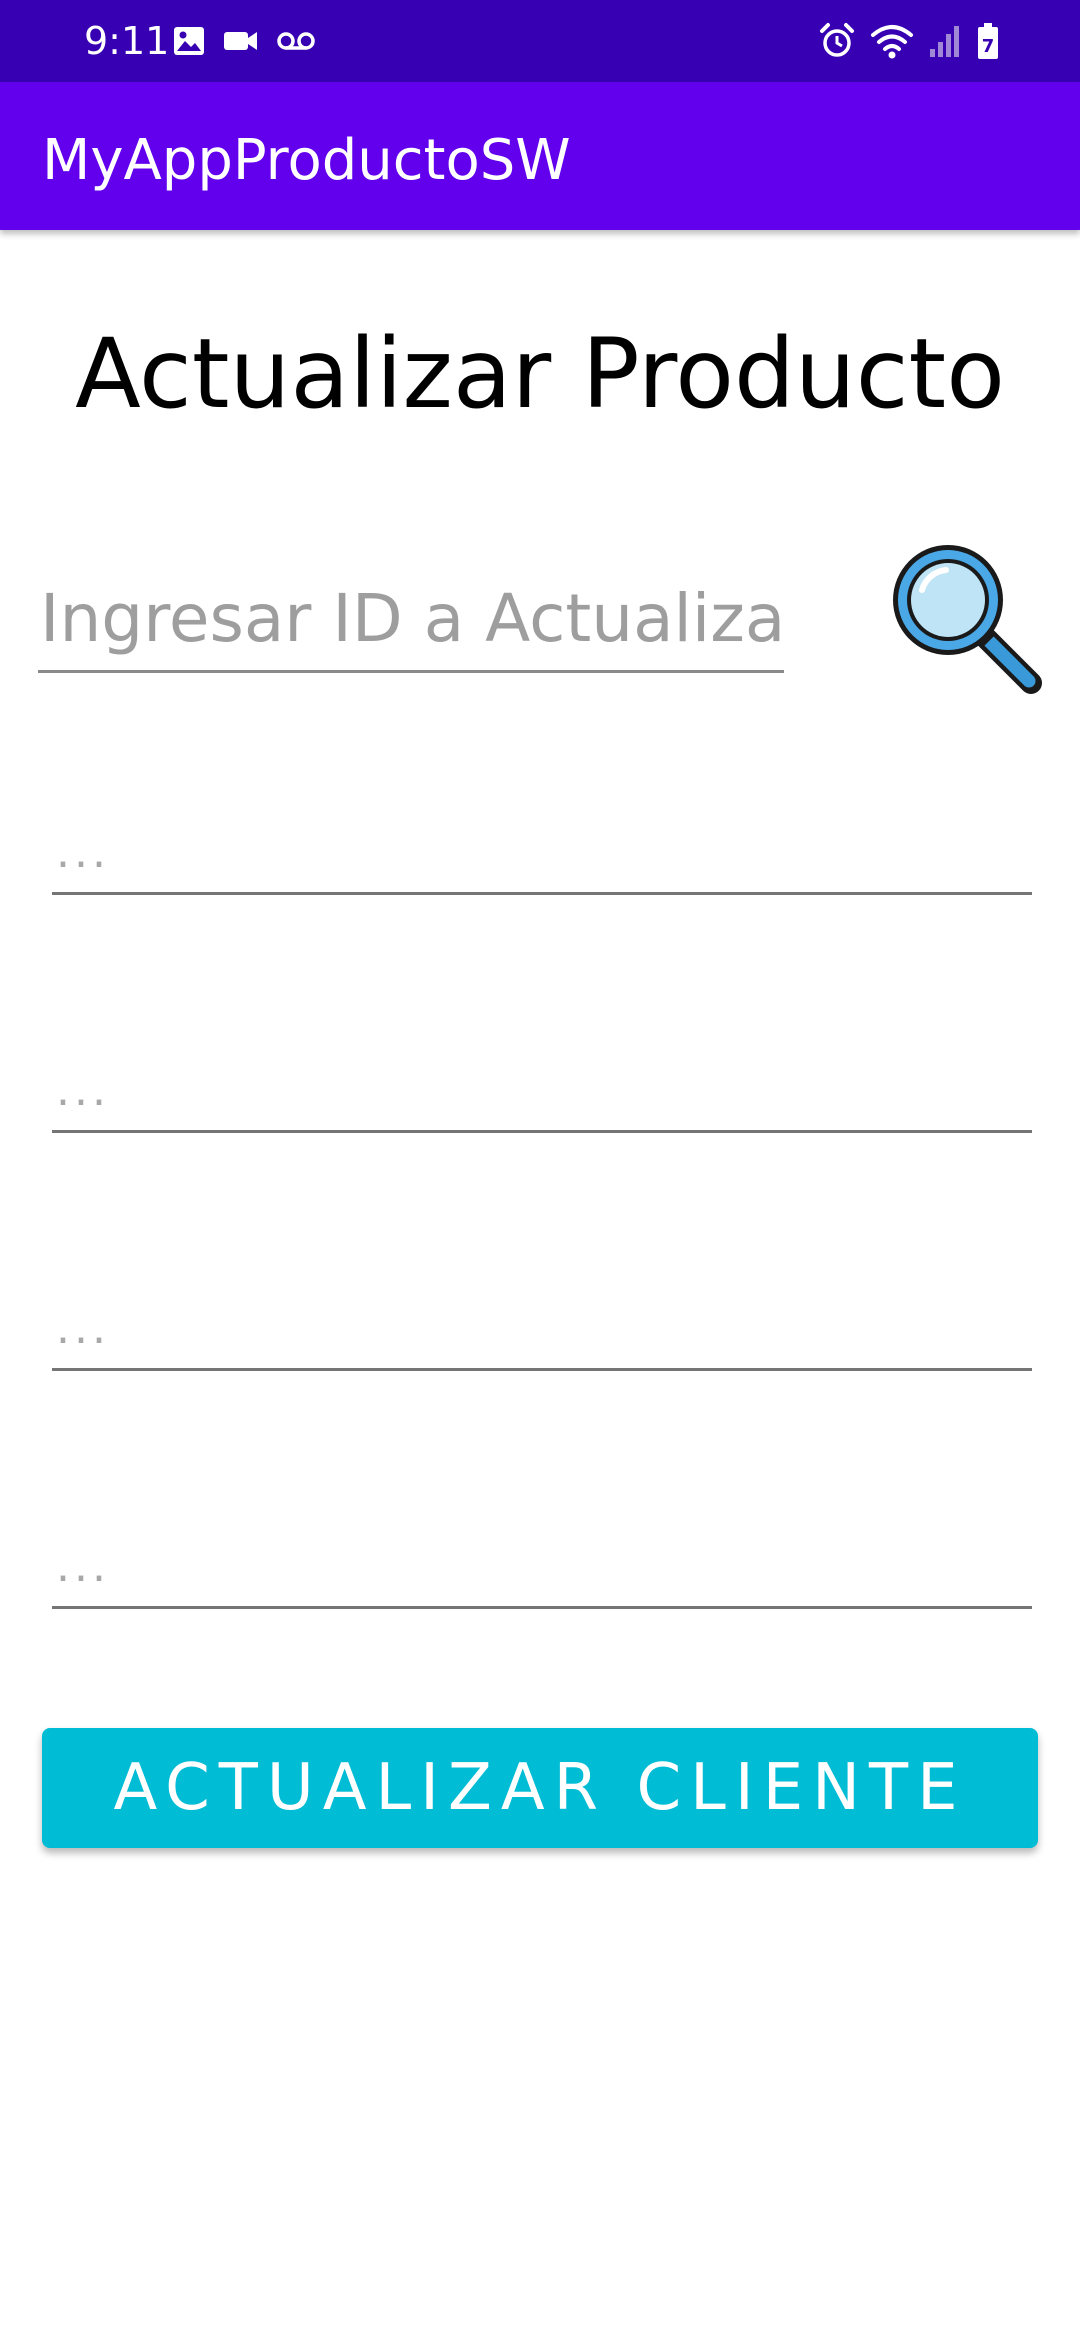  Describe the element at coordinates (892, 42) in the screenshot. I see `wifi-icon` at that location.